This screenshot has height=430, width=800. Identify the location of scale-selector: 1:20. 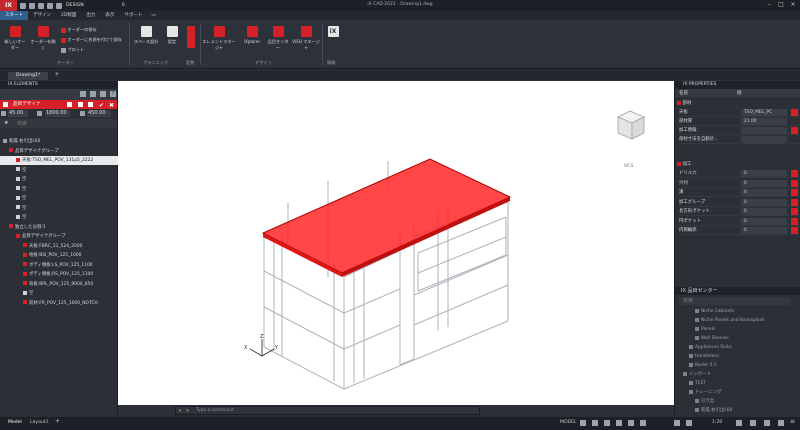
(717, 422).